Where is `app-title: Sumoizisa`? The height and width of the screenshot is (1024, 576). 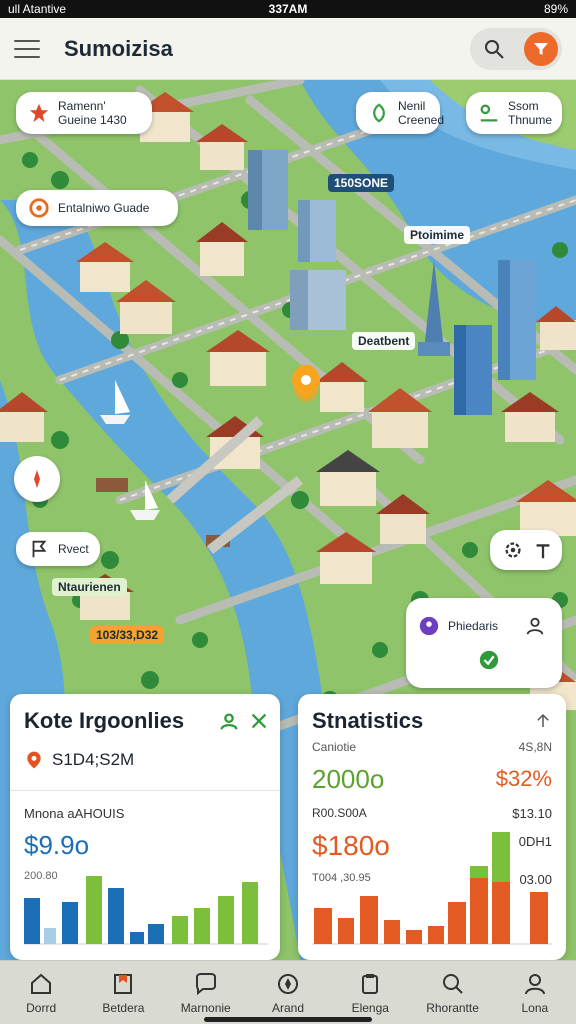 app-title: Sumoizisa is located at coordinates (118, 48).